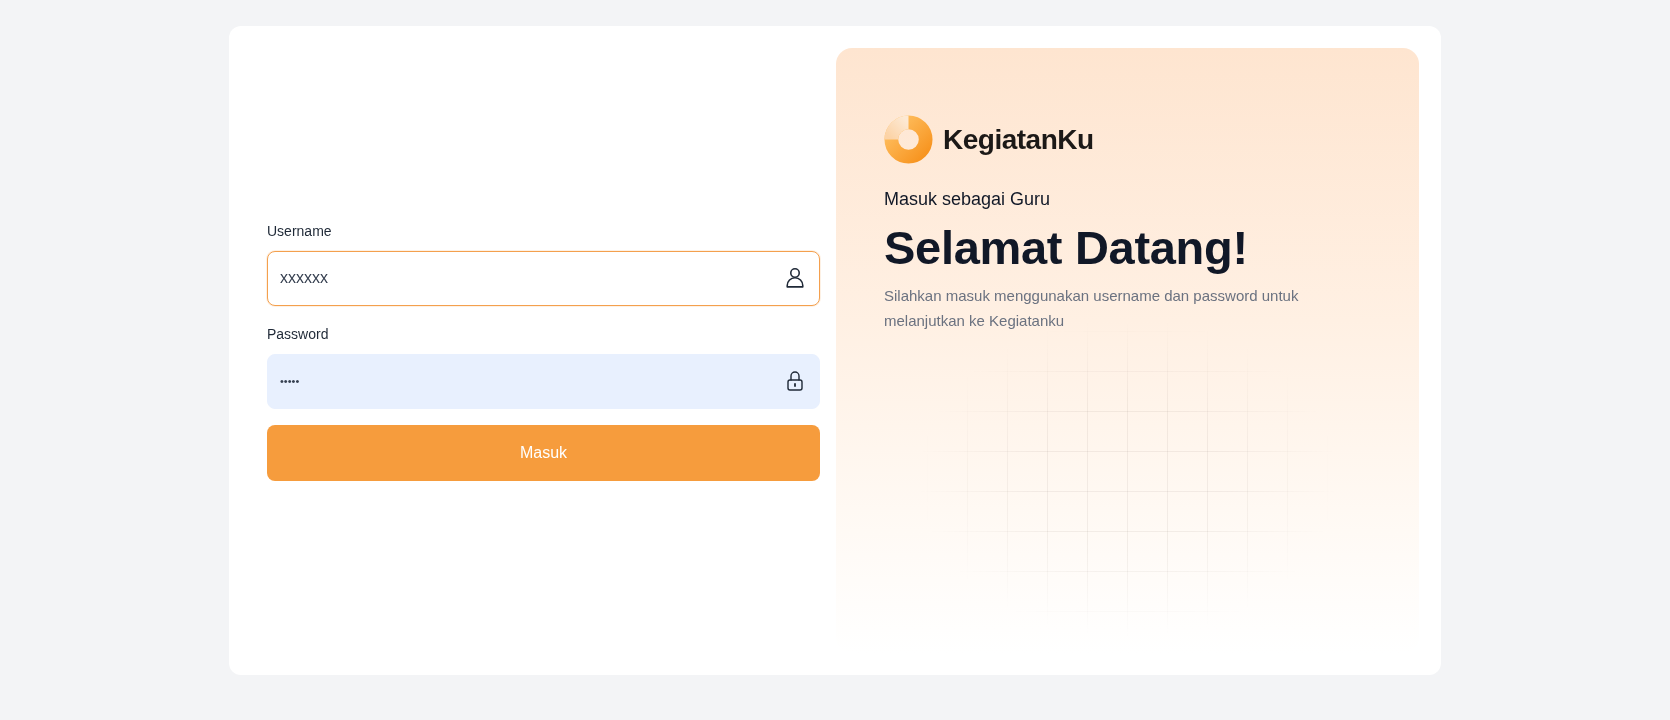 Image resolution: width=1670 pixels, height=720 pixels. Describe the element at coordinates (1018, 139) in the screenshot. I see `brand-name: KegiatanKu` at that location.